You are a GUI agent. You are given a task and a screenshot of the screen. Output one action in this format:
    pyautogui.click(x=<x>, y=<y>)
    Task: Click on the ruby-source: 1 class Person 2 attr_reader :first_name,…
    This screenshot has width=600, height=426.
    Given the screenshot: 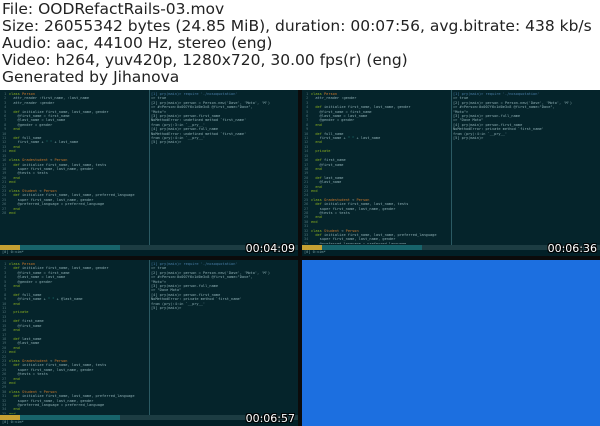 What is the action you would take?
    pyautogui.click(x=68, y=153)
    